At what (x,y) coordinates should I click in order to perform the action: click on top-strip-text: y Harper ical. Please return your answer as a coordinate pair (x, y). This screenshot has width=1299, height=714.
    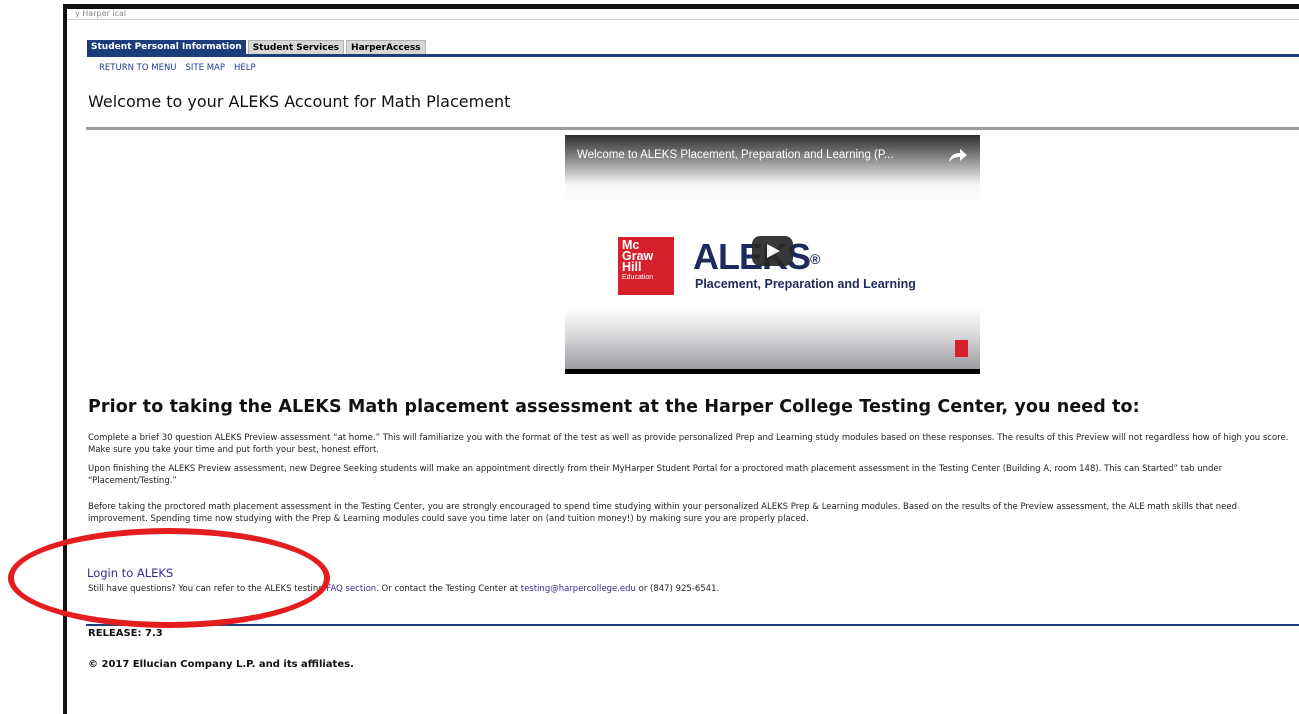
    Looking at the image, I should click on (101, 13).